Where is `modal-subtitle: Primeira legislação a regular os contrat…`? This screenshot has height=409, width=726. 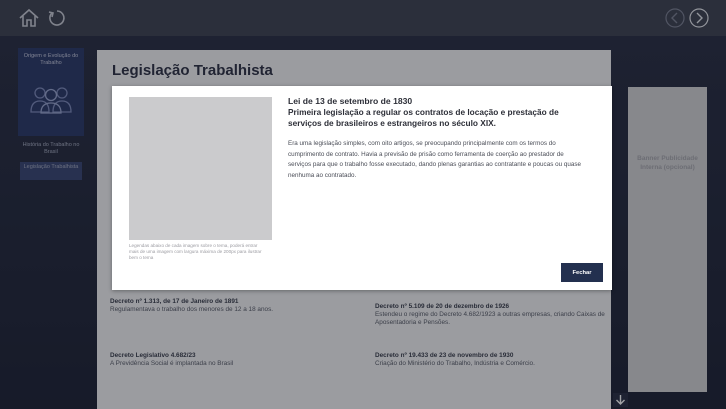 modal-subtitle: Primeira legislação a regular os contrat… is located at coordinates (423, 117).